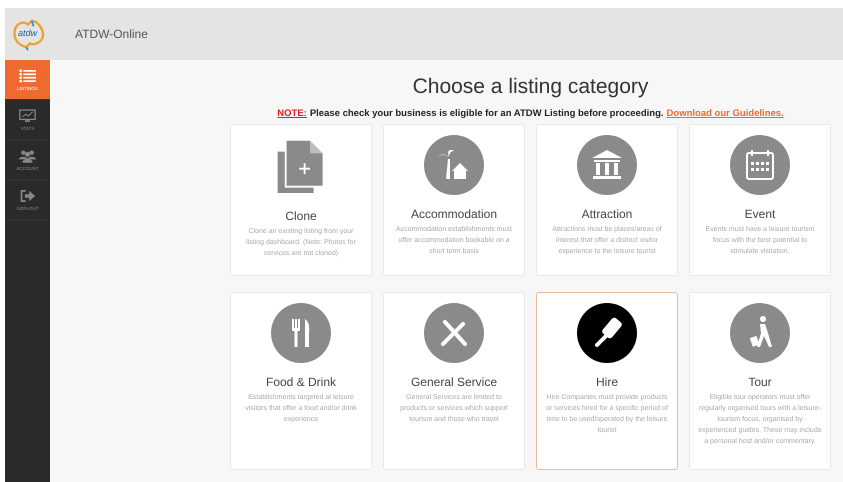  Describe the element at coordinates (454, 382) in the screenshot. I see `category-title: General Service` at that location.